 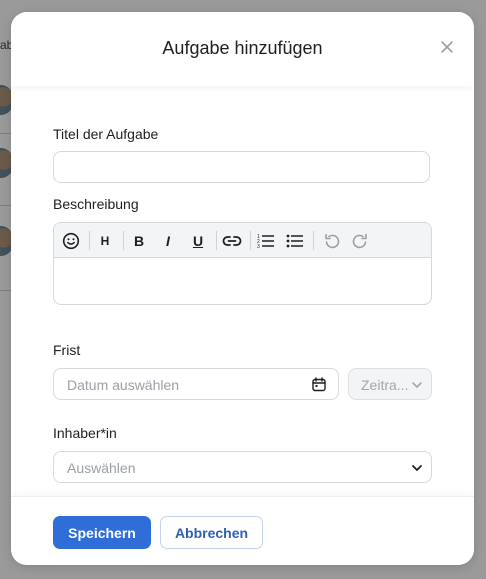 I want to click on calendar-icon, so click(x=319, y=384).